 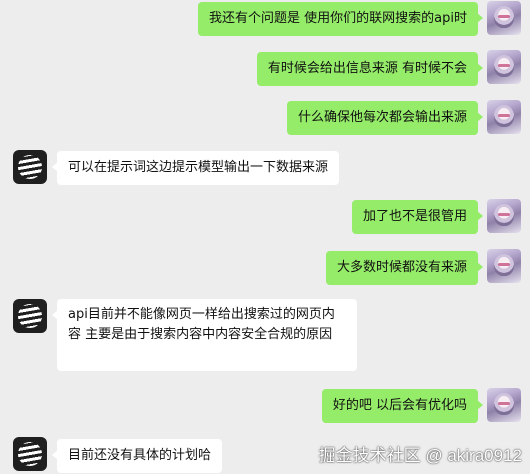 I want to click on message-bubble-outgoing: 大多数时候都没有来源, so click(x=404, y=268).